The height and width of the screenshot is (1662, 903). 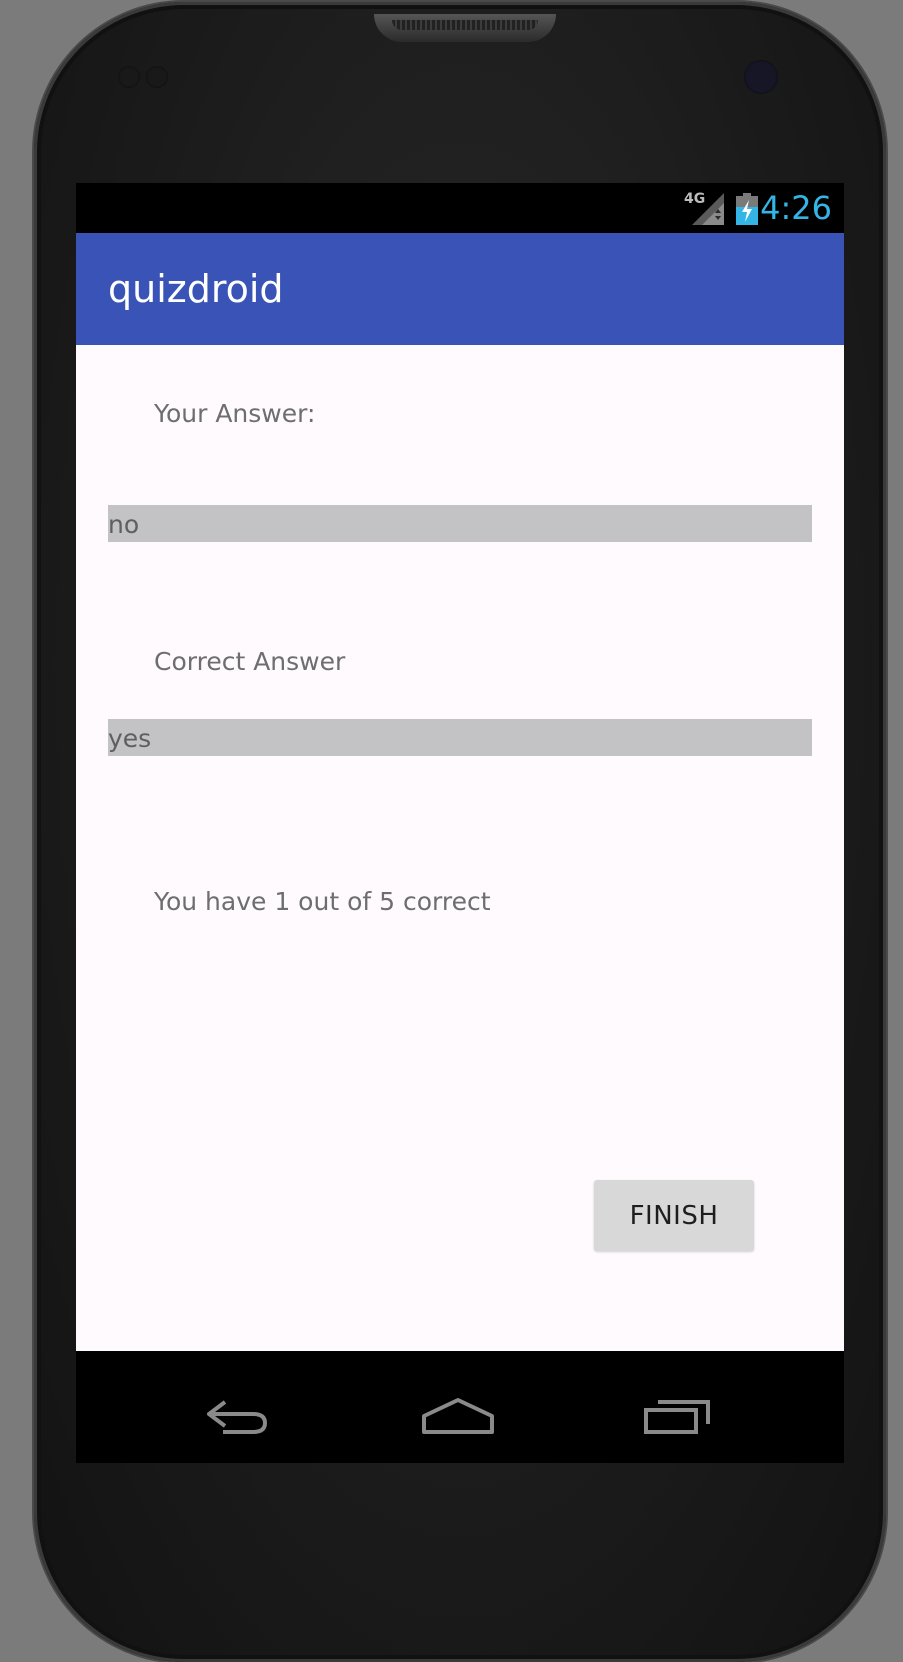 I want to click on correct-answer-label: Correct Answer, so click(x=250, y=661).